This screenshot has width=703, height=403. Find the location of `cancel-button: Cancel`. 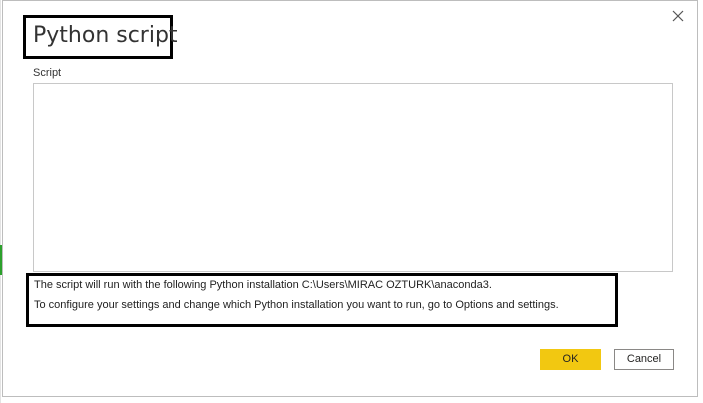

cancel-button: Cancel is located at coordinates (644, 359).